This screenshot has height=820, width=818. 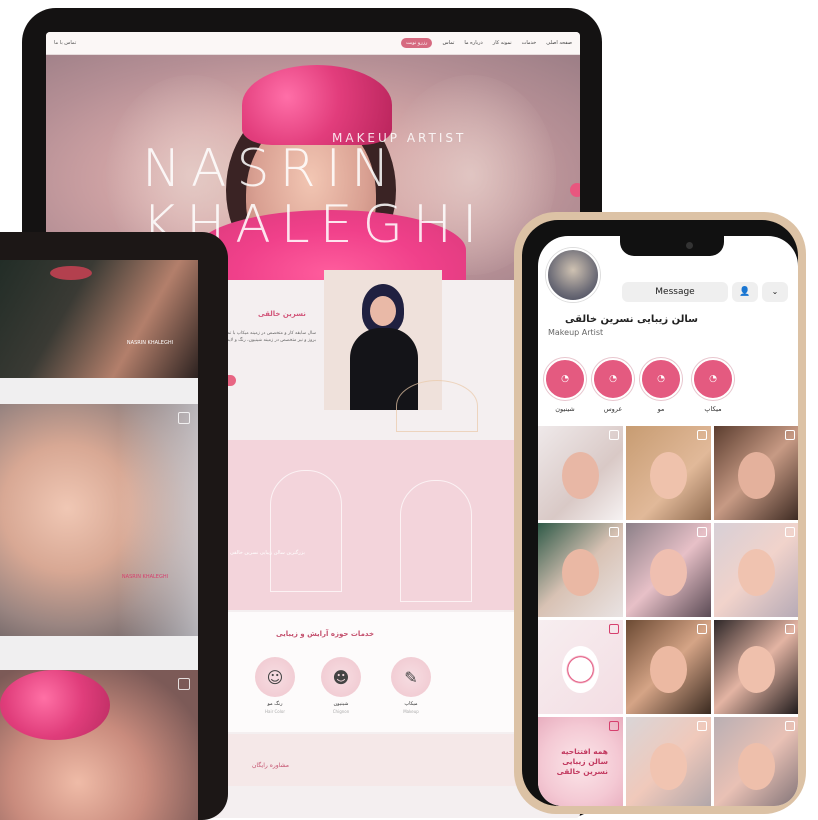 What do you see at coordinates (158, 520) in the screenshot?
I see `bridal-veil` at bounding box center [158, 520].